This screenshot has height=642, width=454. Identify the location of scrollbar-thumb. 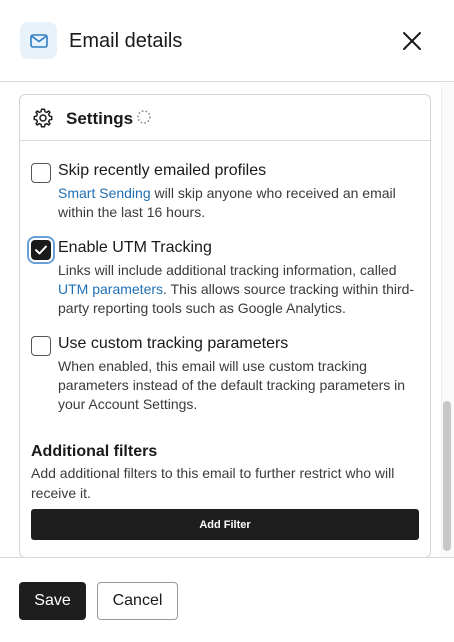
(447, 476).